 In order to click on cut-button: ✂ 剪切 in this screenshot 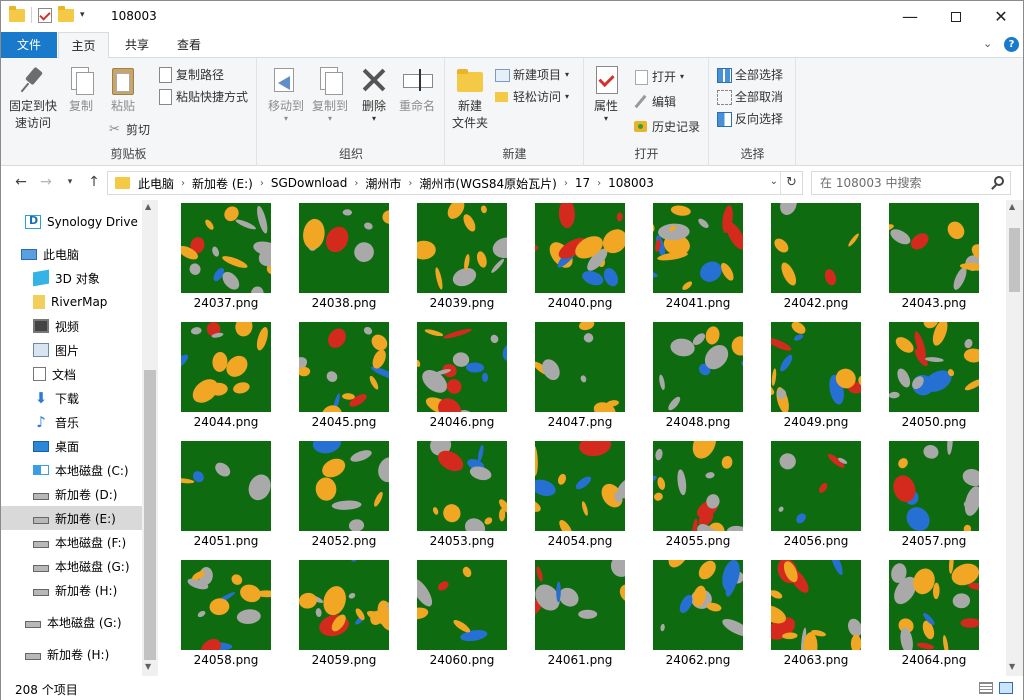, I will do `click(128, 129)`.